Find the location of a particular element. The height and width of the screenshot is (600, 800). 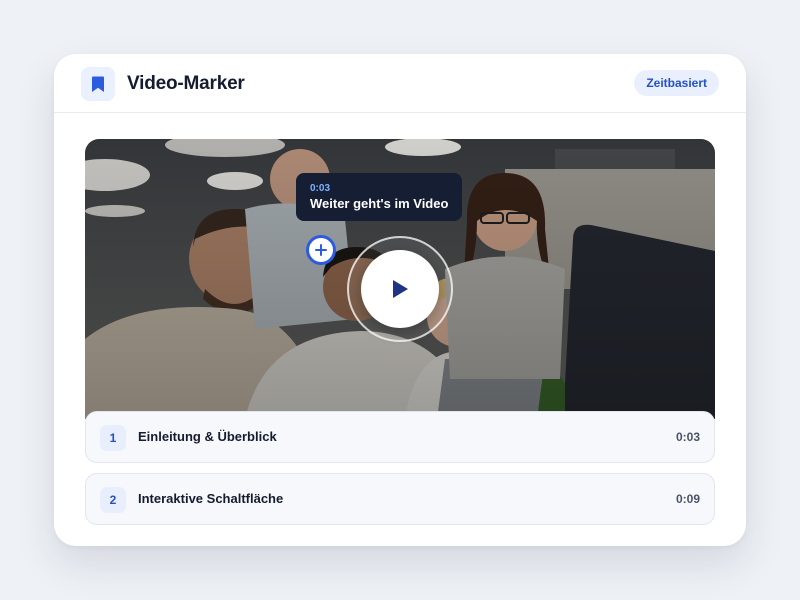

play-icon is located at coordinates (400, 289).